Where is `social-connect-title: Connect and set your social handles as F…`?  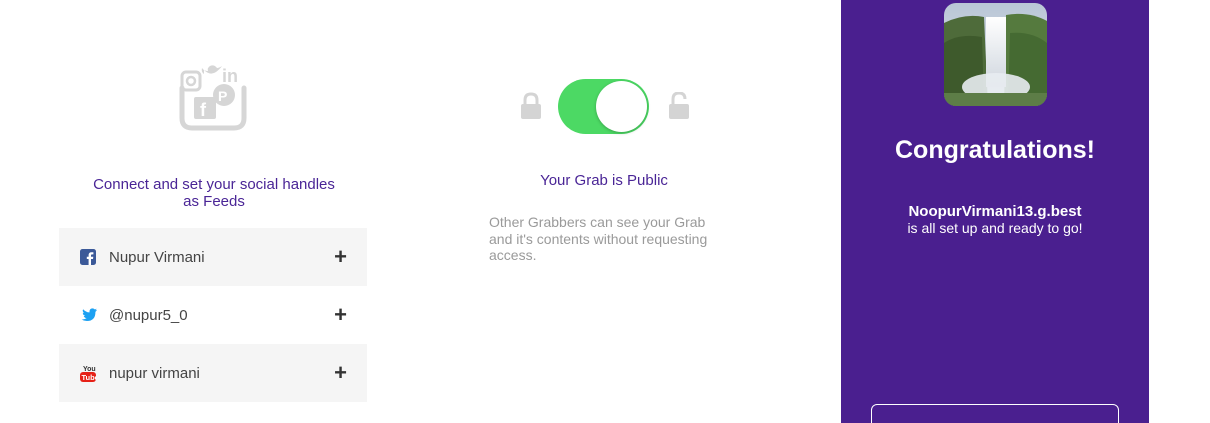
social-connect-title: Connect and set your social handles as F… is located at coordinates (214, 193).